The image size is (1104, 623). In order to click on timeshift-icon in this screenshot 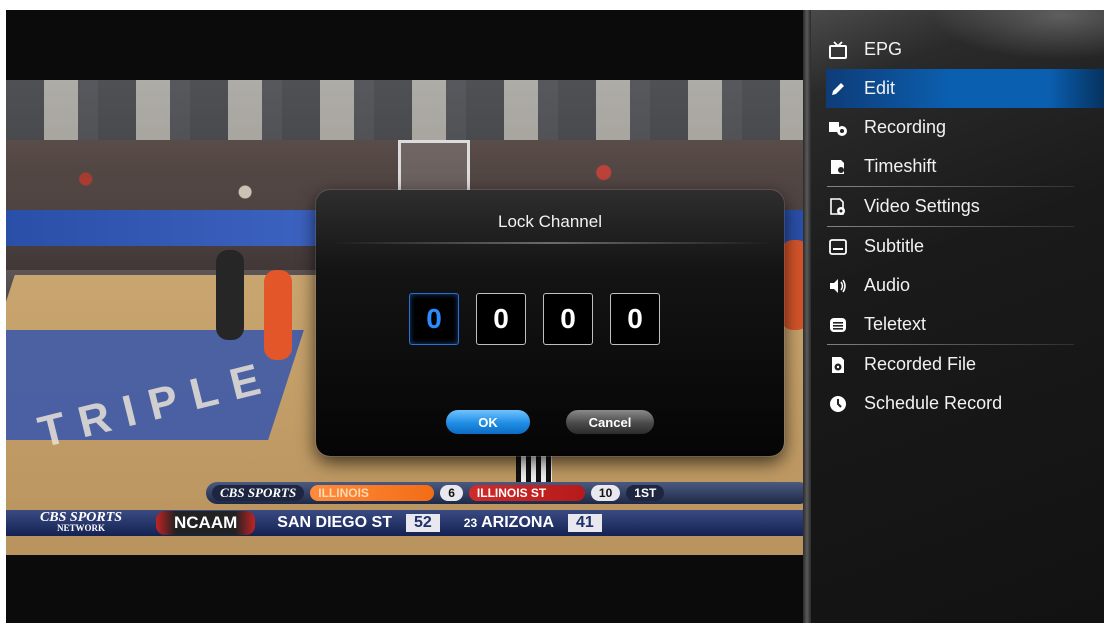, I will do `click(838, 167)`.